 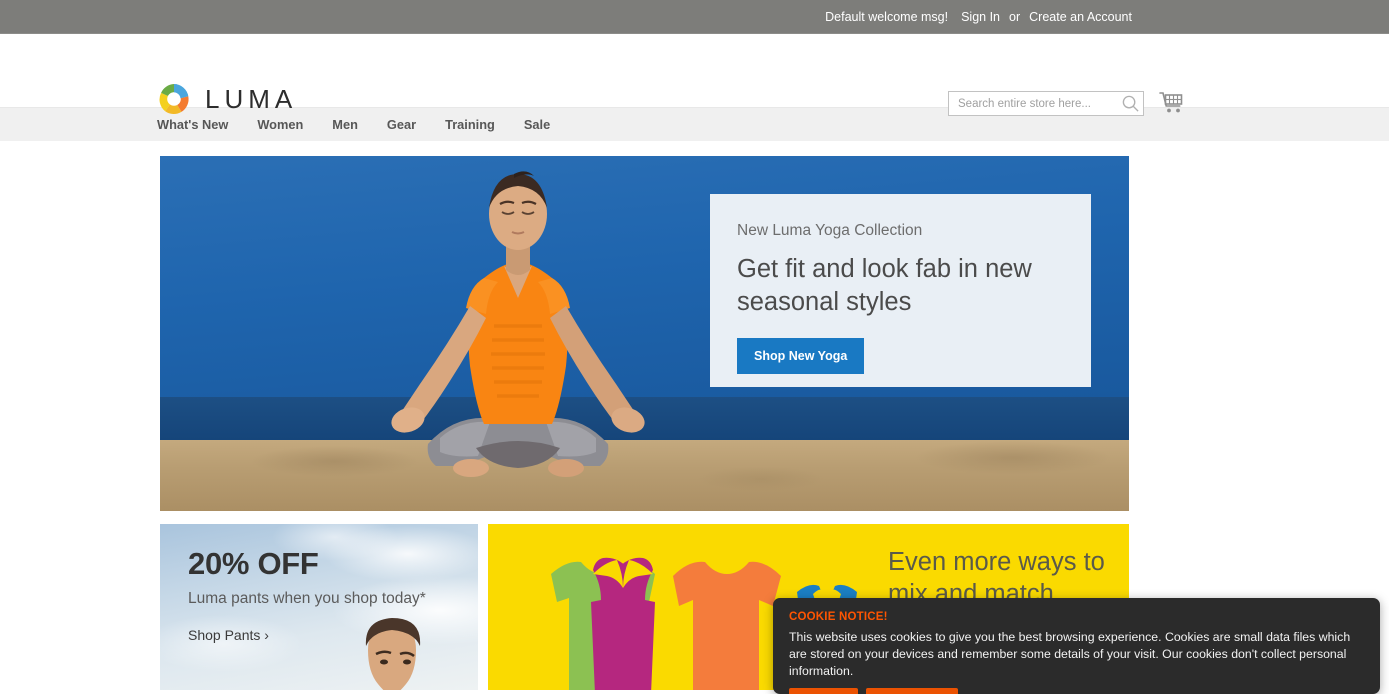 I want to click on or-separator: or, so click(x=1015, y=16).